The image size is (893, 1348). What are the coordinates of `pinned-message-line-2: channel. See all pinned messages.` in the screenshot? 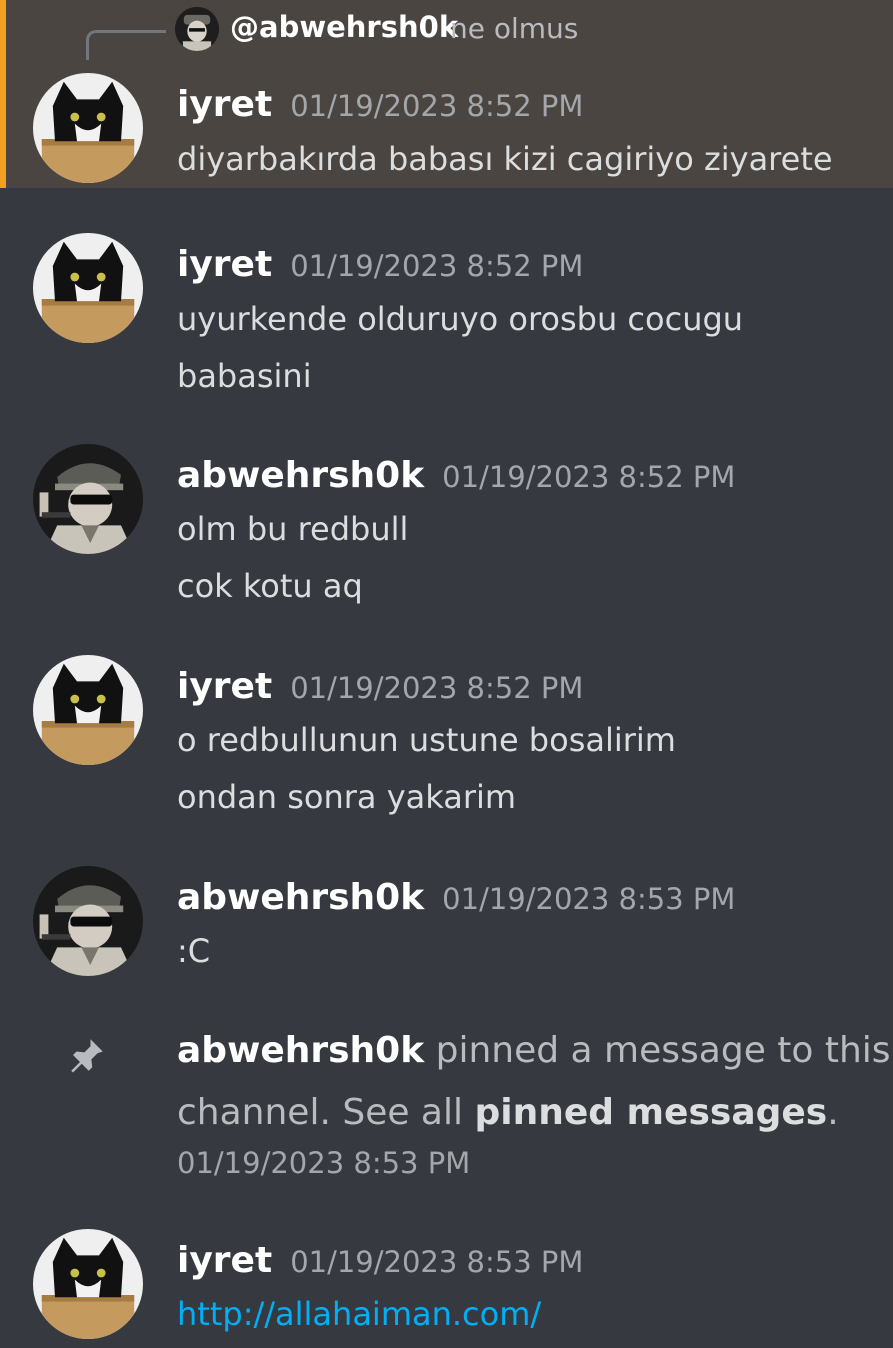 It's located at (508, 1112).